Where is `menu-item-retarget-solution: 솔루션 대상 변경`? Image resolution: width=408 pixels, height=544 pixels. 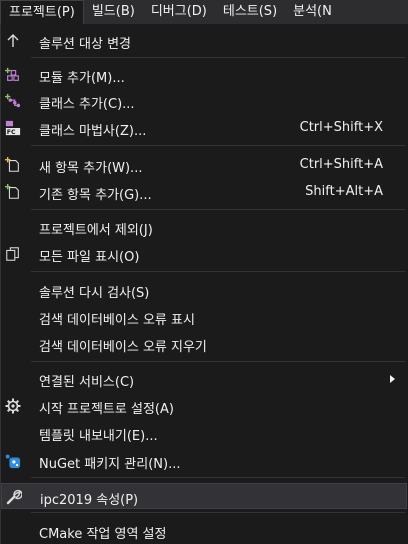
menu-item-retarget-solution: 솔루션 대상 변경 is located at coordinates (204, 41).